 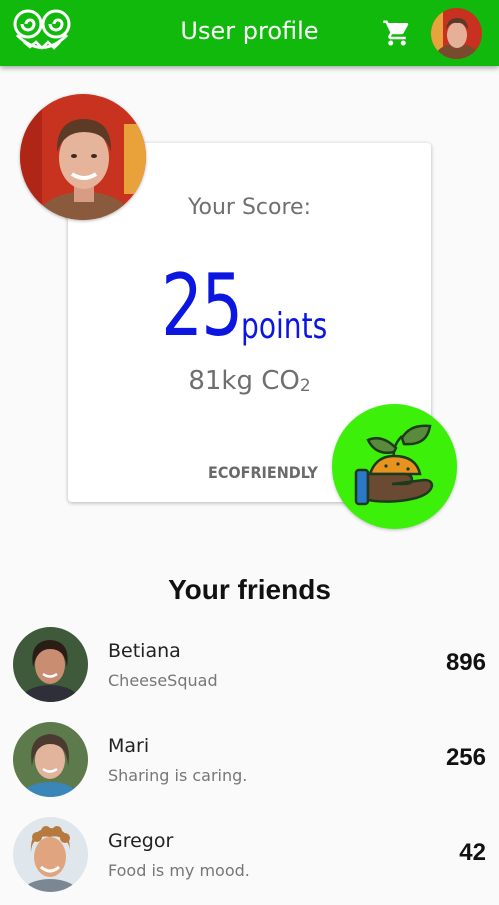 I want to click on co2-saved: 81kg CO2, so click(x=249, y=381).